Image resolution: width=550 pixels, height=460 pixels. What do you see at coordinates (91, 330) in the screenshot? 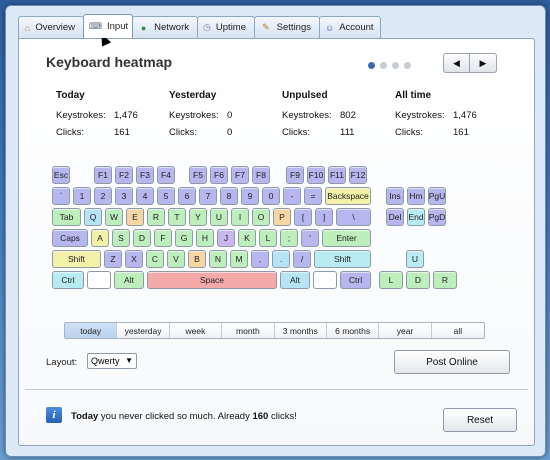
I see `period-today: today` at bounding box center [91, 330].